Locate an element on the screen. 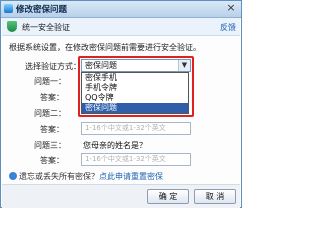 The image size is (320, 240). feedback-link: 反馈 is located at coordinates (228, 27).